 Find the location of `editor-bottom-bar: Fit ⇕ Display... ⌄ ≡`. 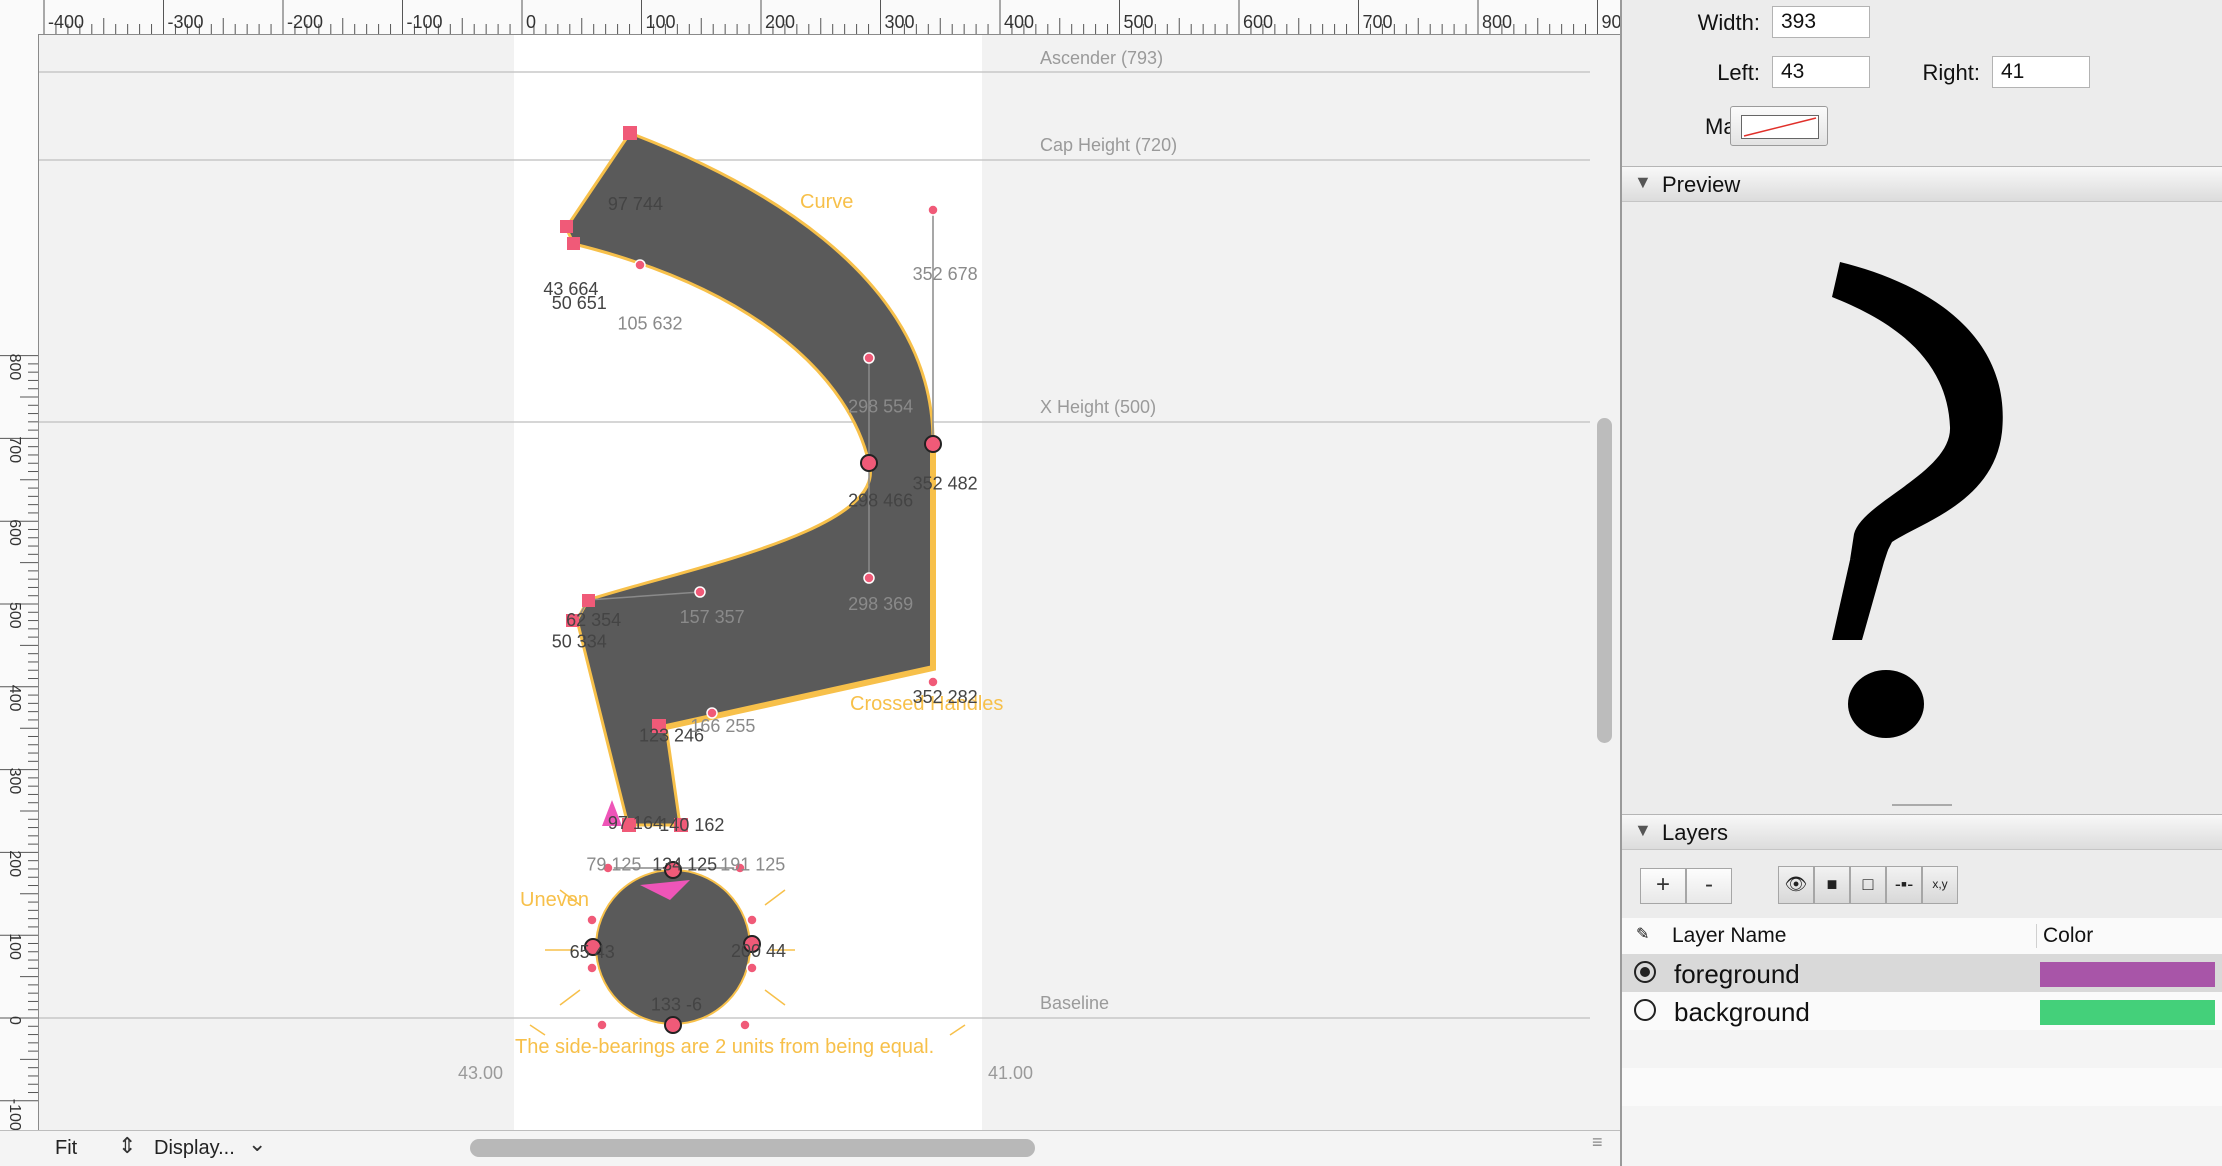

editor-bottom-bar: Fit ⇕ Display... ⌄ ≡ is located at coordinates (811, 1148).